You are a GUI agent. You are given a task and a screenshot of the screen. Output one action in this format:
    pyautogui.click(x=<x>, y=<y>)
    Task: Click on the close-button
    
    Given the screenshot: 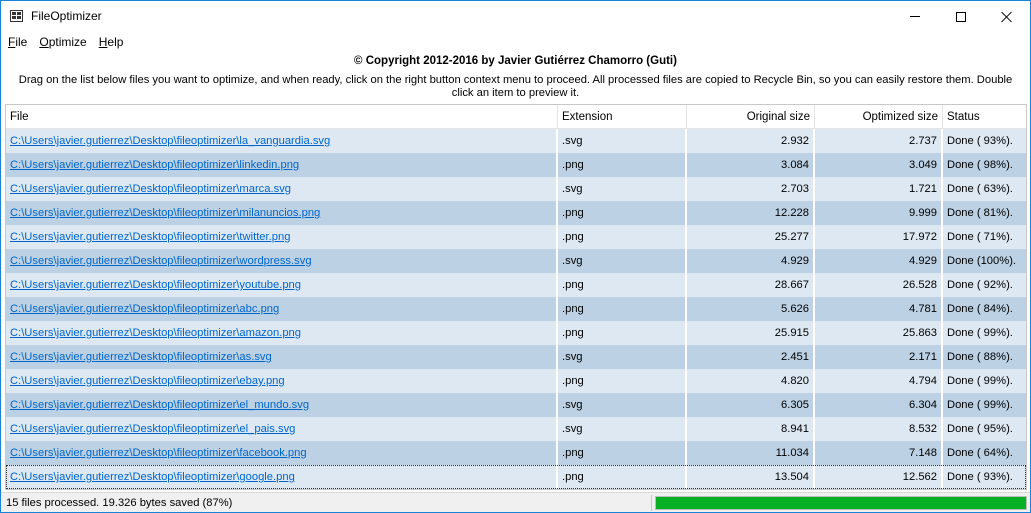 What is the action you would take?
    pyautogui.click(x=1007, y=16)
    